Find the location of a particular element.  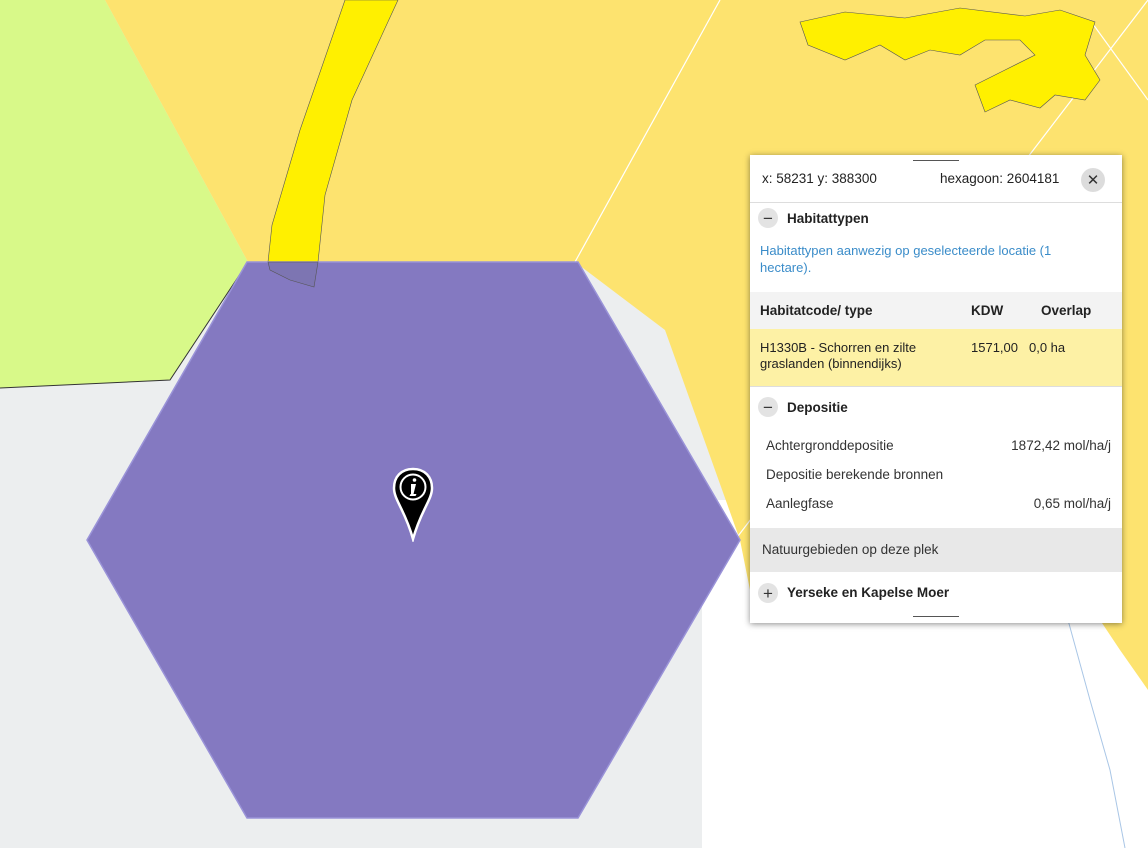

close-icon: ✕ is located at coordinates (1093, 180).